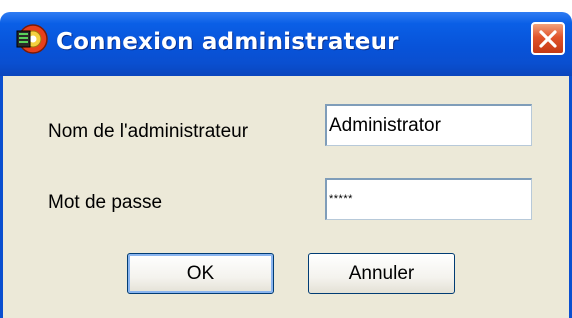 The image size is (572, 318). What do you see at coordinates (31, 39) in the screenshot?
I see `application-icon` at bounding box center [31, 39].